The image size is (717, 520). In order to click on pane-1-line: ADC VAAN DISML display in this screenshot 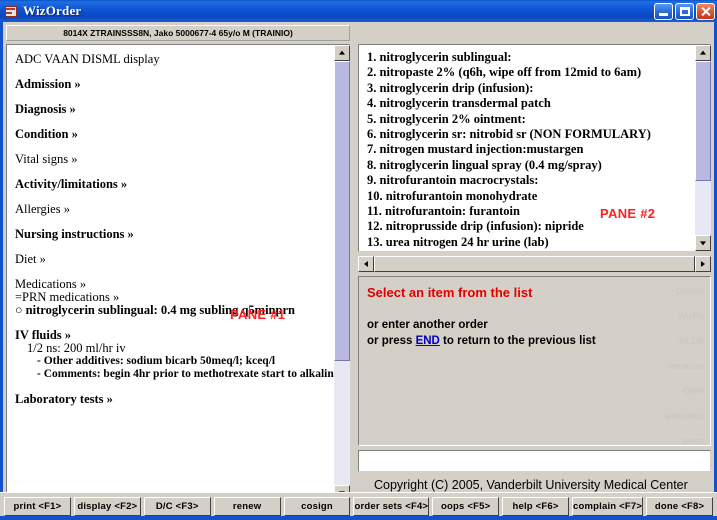, I will do `click(173, 59)`.